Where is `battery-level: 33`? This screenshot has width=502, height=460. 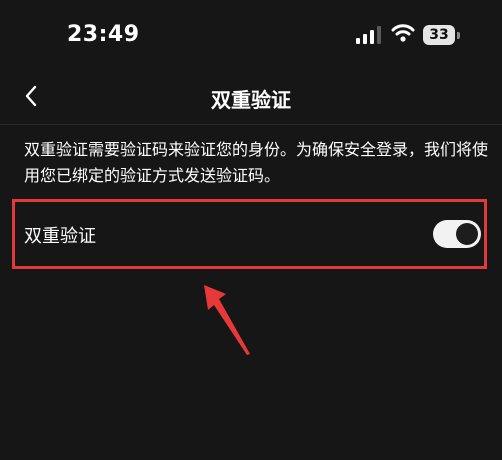
battery-level: 33 is located at coordinates (439, 35).